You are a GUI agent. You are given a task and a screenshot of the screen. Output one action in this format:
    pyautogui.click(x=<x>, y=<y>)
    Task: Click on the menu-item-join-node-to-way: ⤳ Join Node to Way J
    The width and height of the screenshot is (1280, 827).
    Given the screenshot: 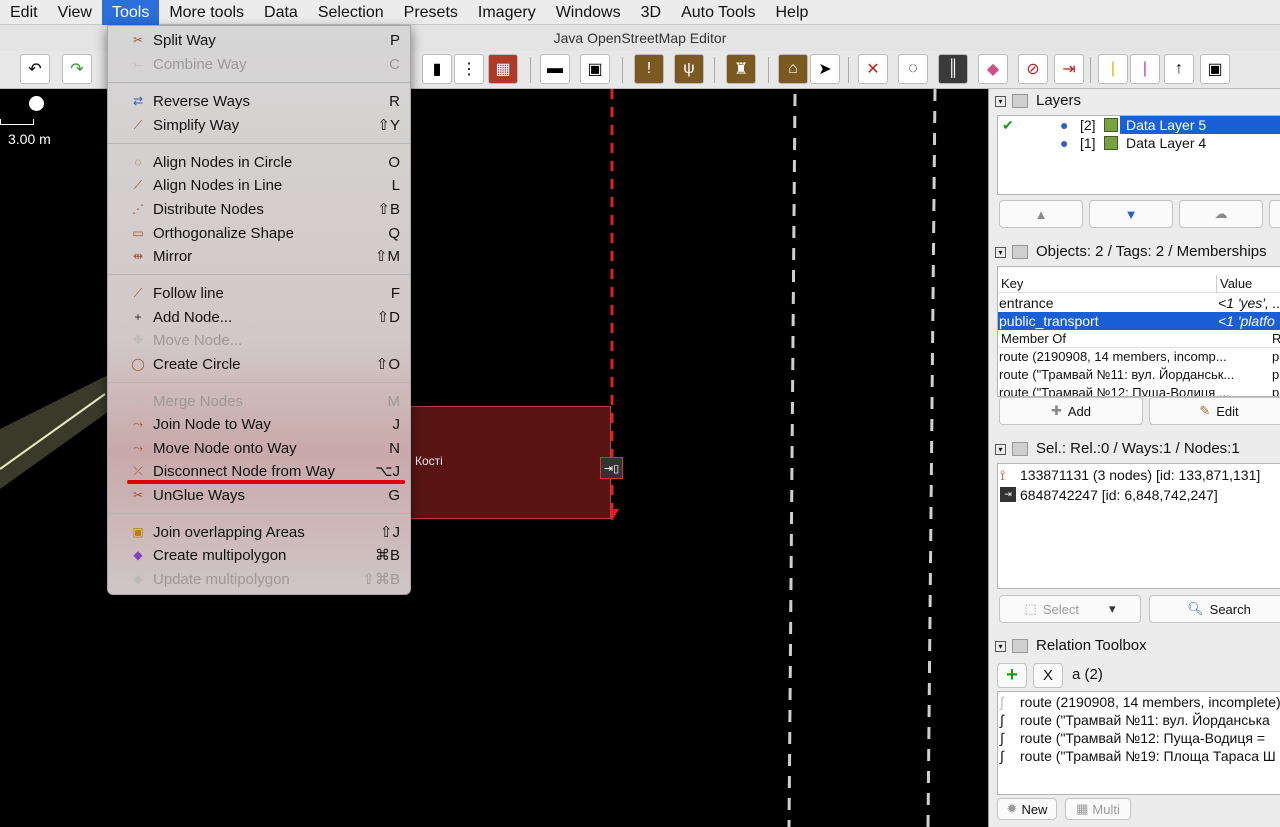 What is the action you would take?
    pyautogui.click(x=259, y=424)
    